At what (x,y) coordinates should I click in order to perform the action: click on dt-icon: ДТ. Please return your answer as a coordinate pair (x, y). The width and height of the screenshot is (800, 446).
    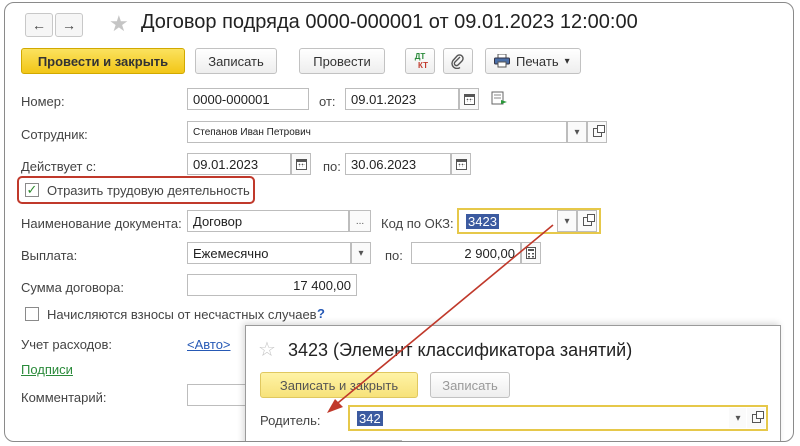
    Looking at the image, I should click on (420, 56).